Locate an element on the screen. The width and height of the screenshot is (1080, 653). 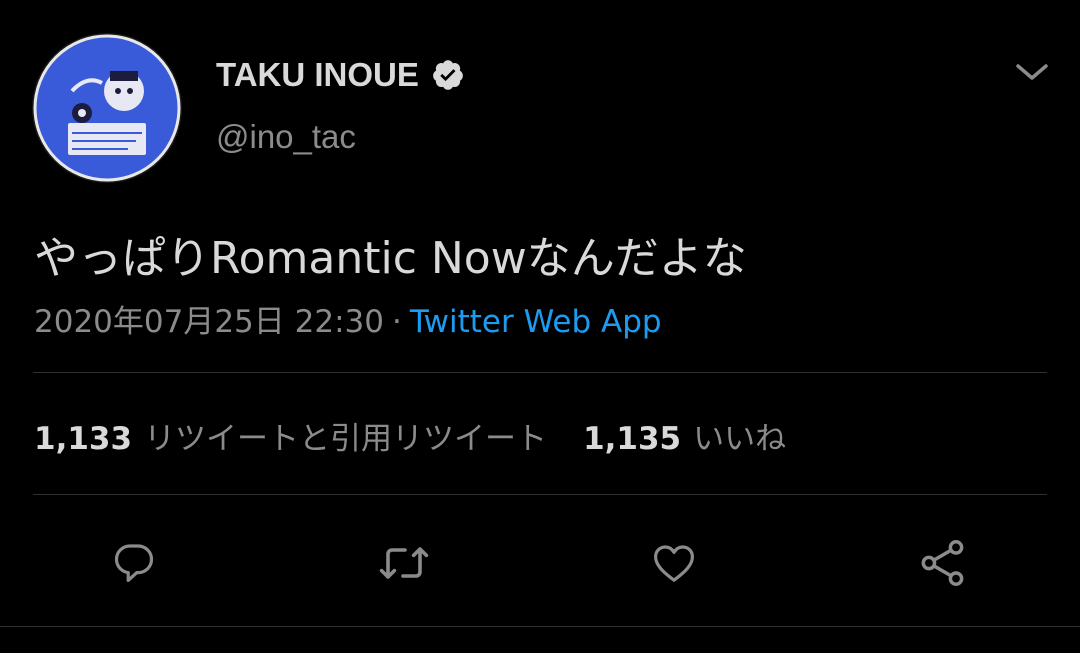
reply-button is located at coordinates (134, 563).